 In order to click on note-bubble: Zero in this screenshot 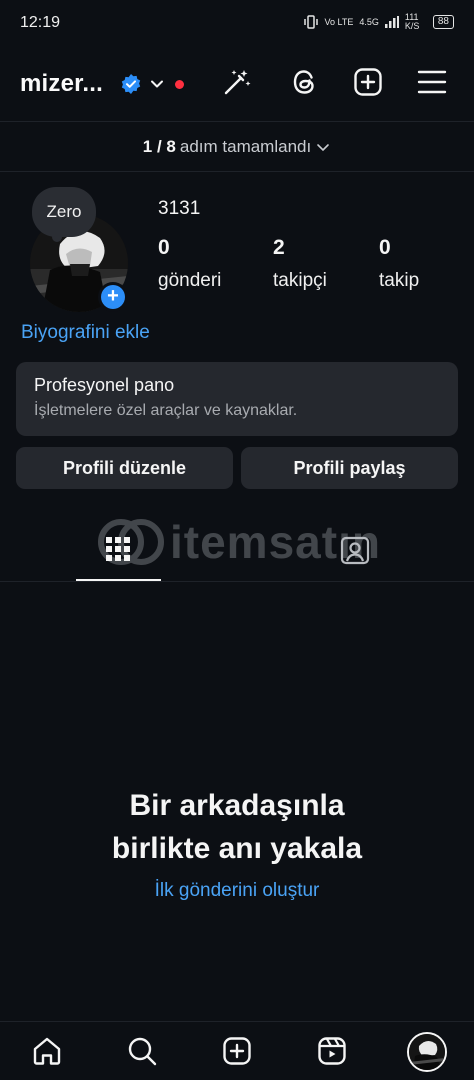, I will do `click(64, 212)`.